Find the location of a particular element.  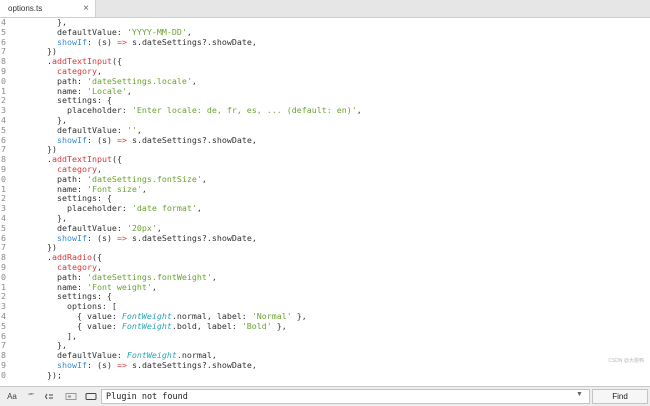

tab-title: options.ts is located at coordinates (25, 8).